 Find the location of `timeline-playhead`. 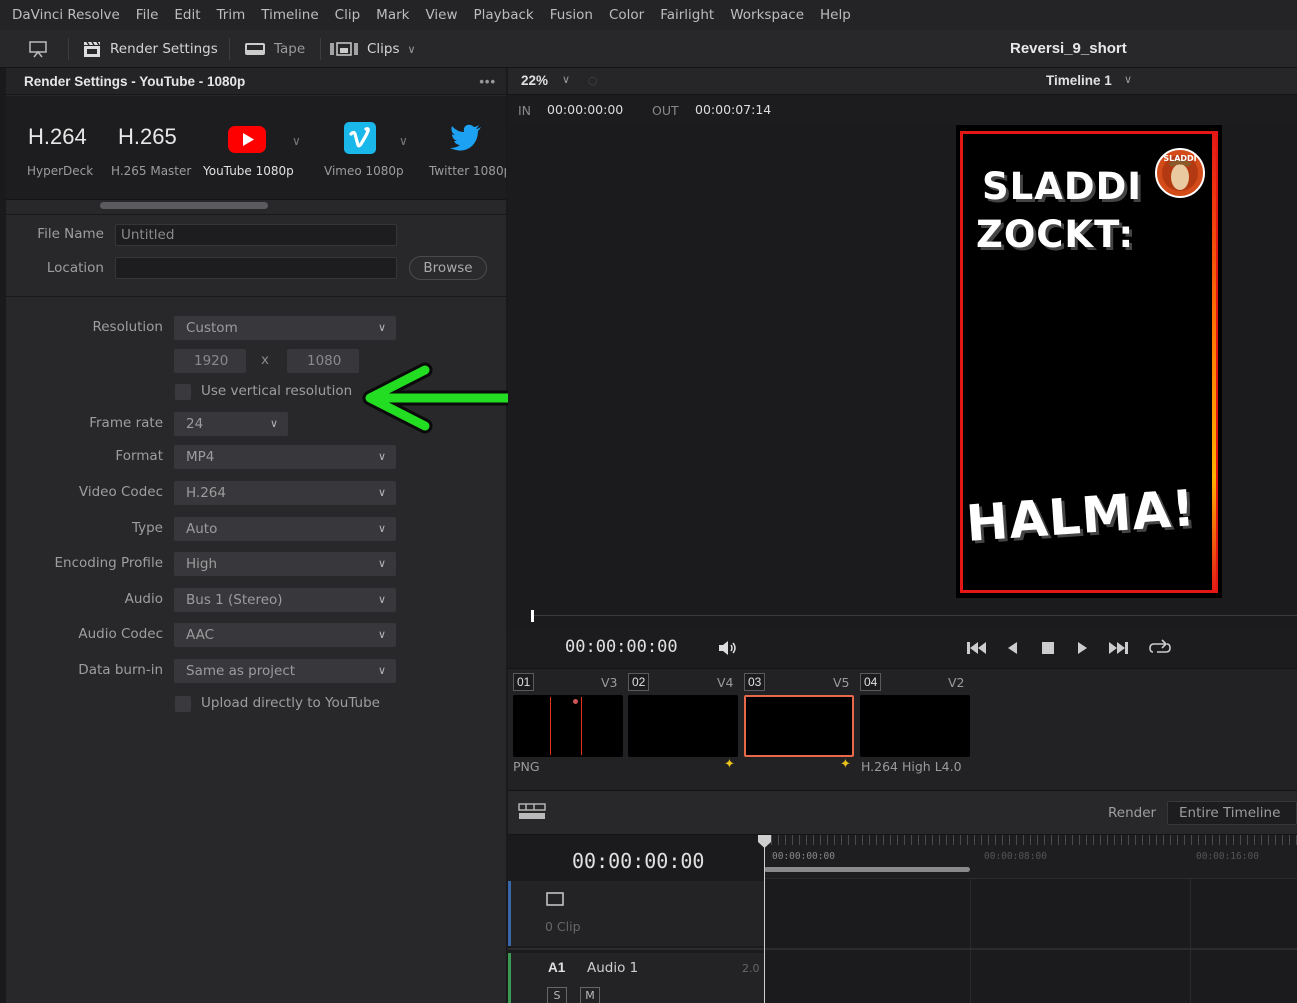

timeline-playhead is located at coordinates (764, 919).